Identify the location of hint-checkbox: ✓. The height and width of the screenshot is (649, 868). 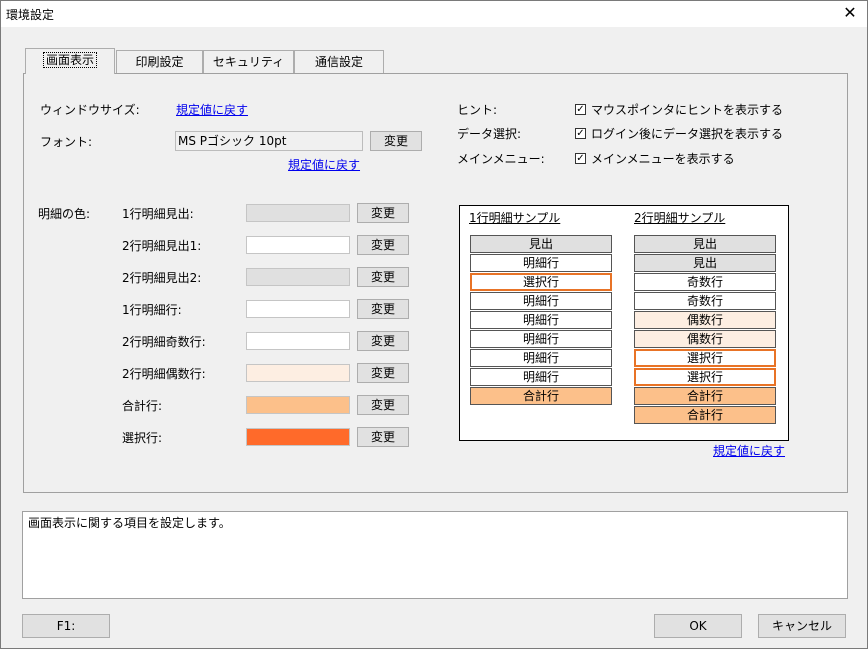
(580, 109).